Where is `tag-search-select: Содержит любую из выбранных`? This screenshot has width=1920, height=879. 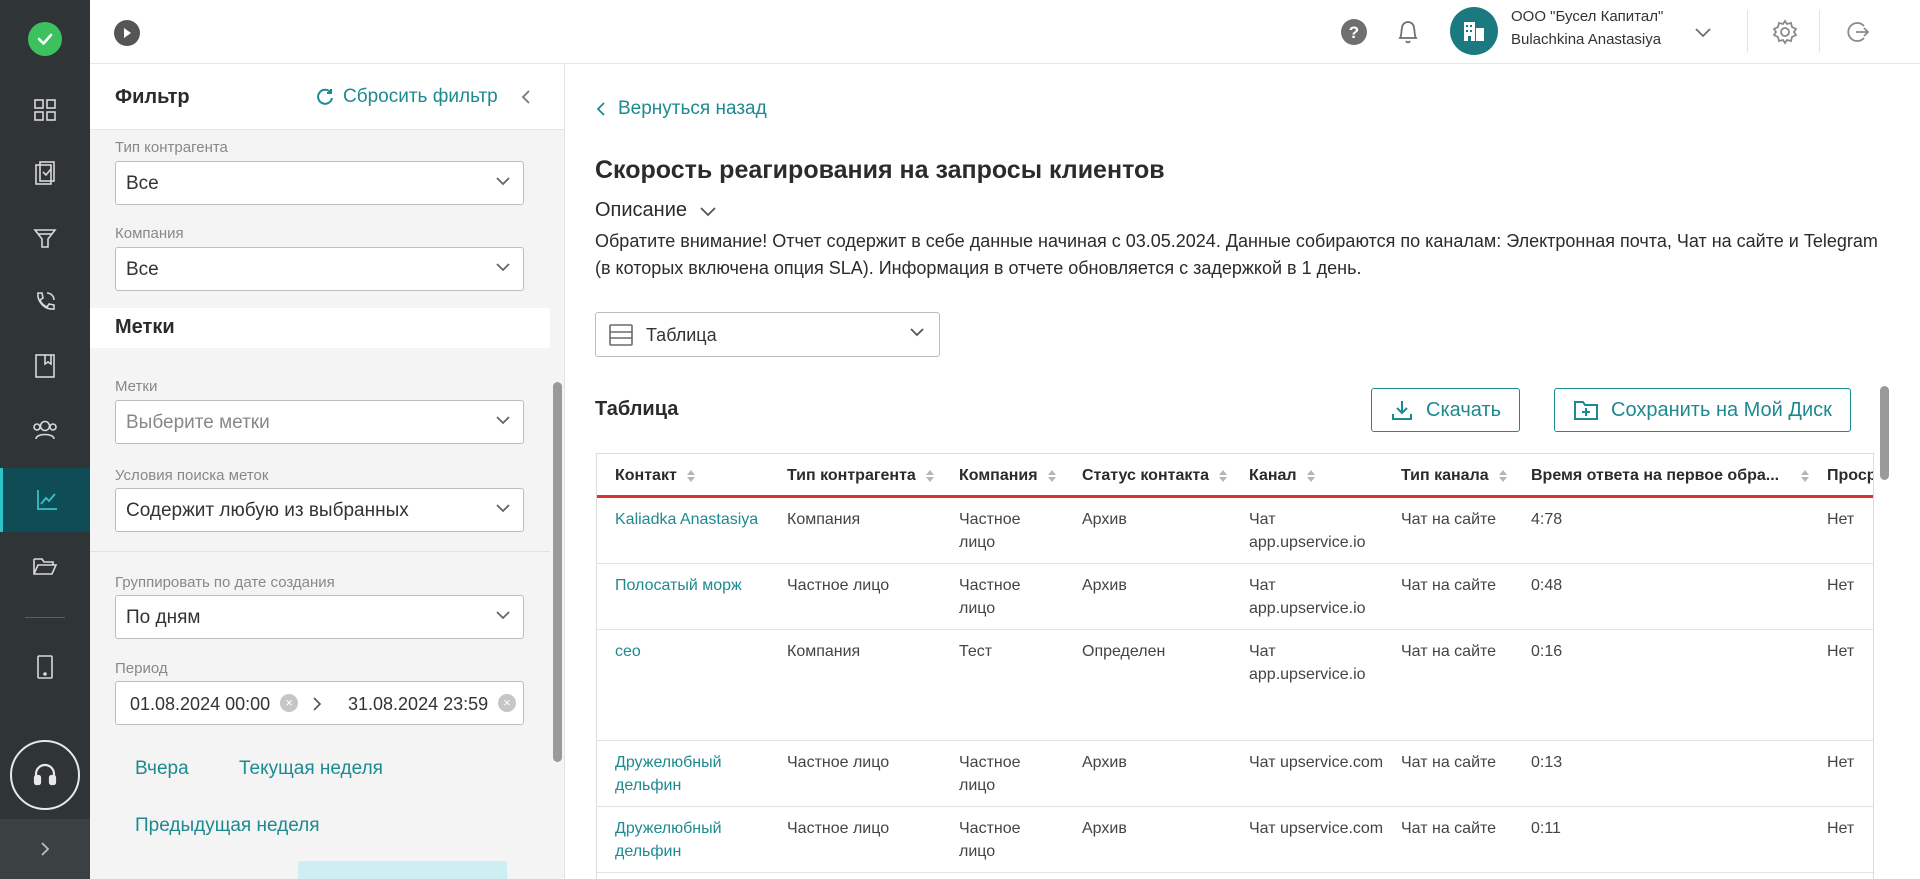
tag-search-select: Содержит любую из выбранных is located at coordinates (319, 510).